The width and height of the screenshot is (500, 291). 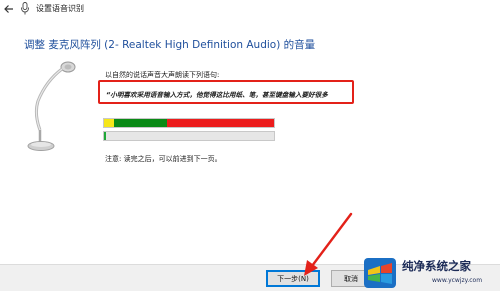 I want to click on watermark-text: 纯净系统之家, so click(x=436, y=266).